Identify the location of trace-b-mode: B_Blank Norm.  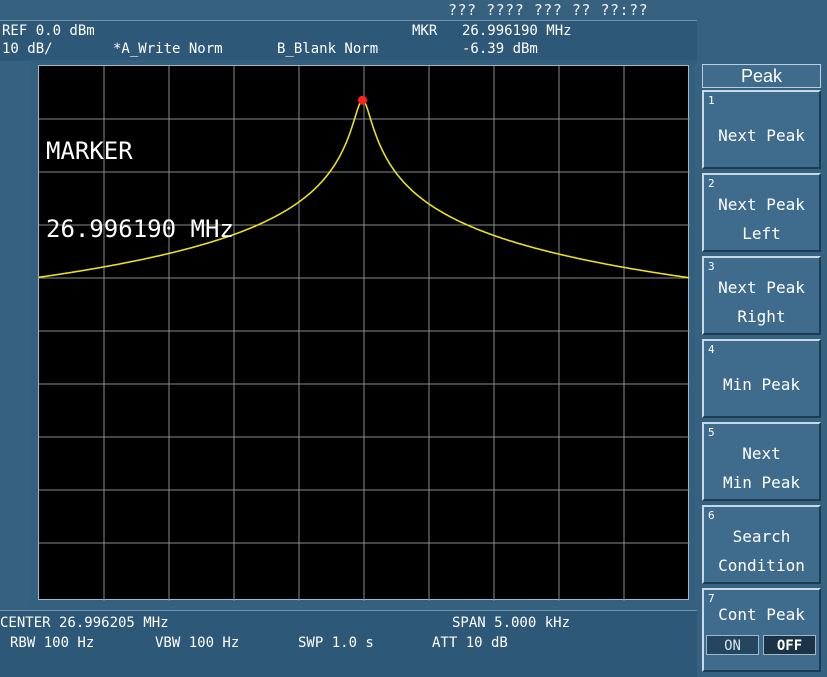
(328, 49).